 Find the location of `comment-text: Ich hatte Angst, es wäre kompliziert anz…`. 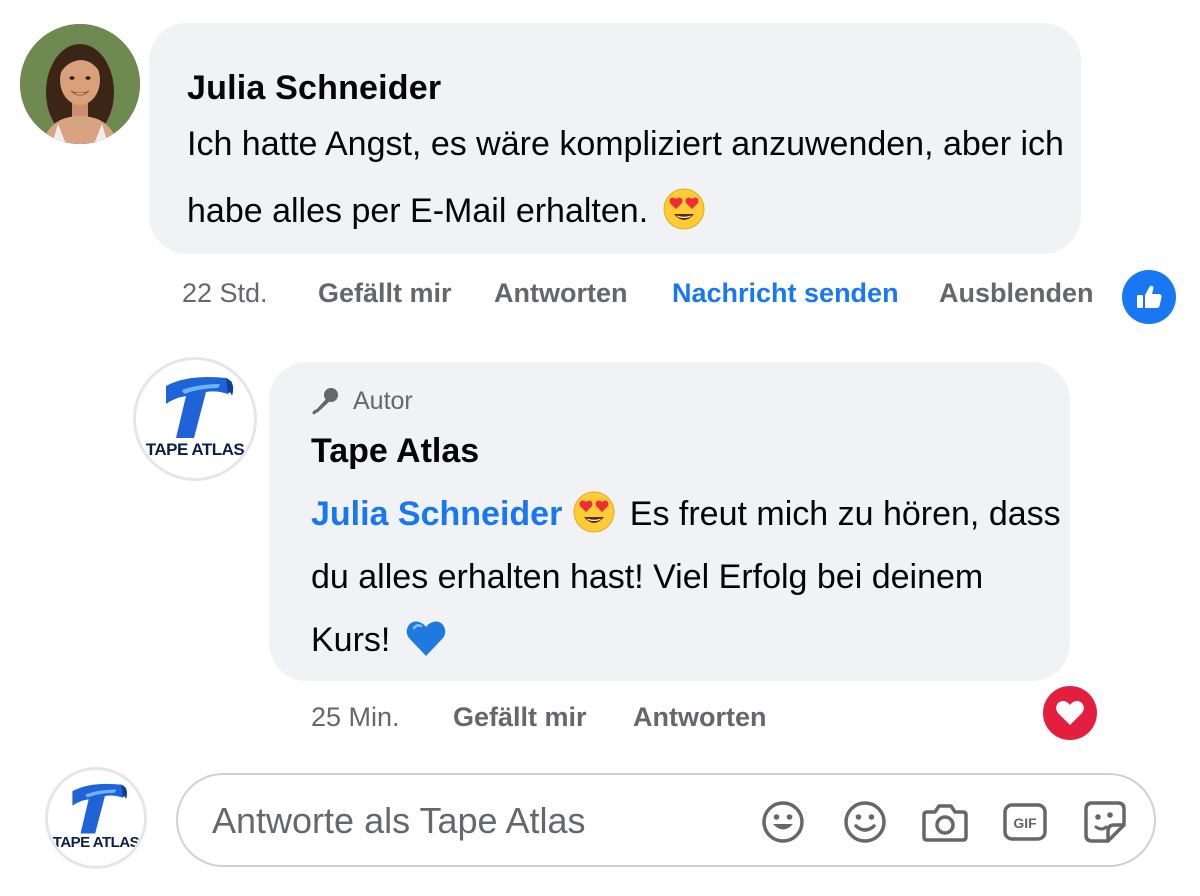

comment-text: Ich hatte Angst, es wäre kompliziert anz… is located at coordinates (627, 178).